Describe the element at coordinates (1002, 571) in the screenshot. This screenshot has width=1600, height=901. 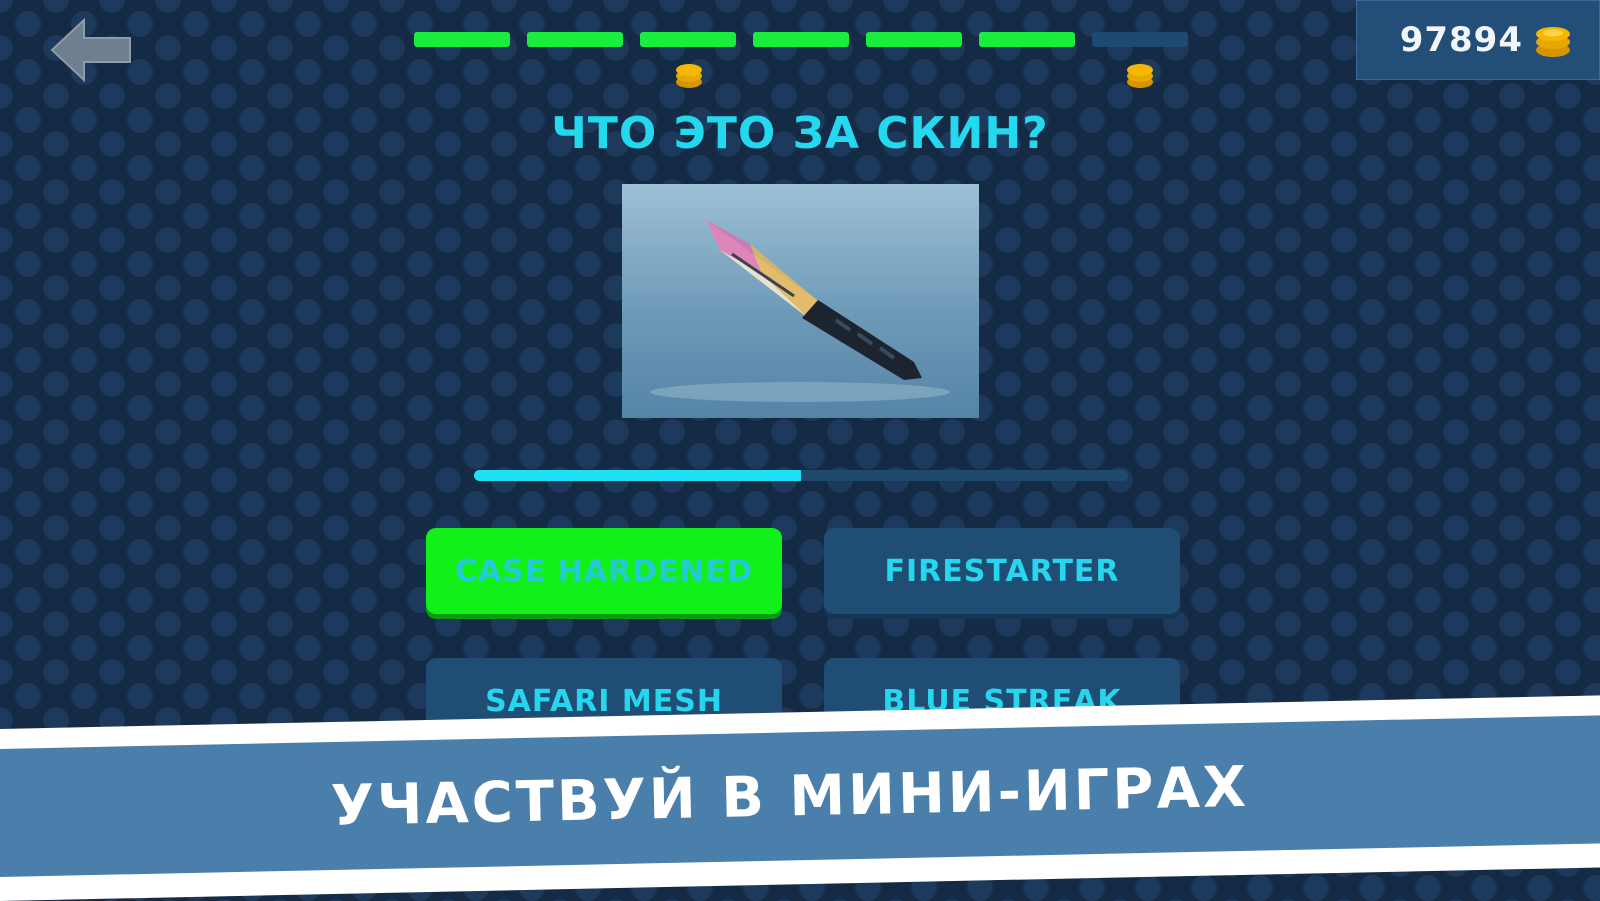
I see `answer-button-firestarter: FIRESTARTER` at that location.